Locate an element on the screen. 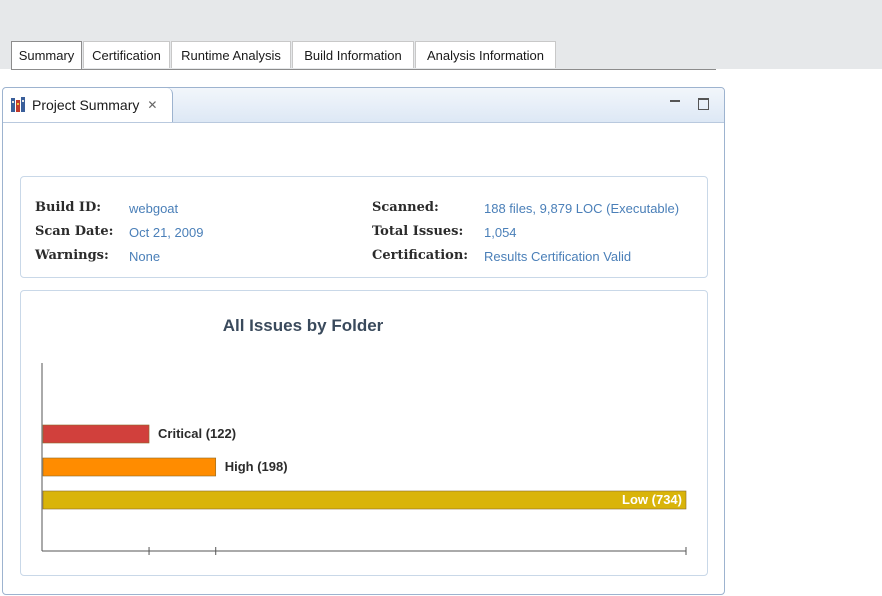 Image resolution: width=882 pixels, height=596 pixels. bar-critical is located at coordinates (96, 434).